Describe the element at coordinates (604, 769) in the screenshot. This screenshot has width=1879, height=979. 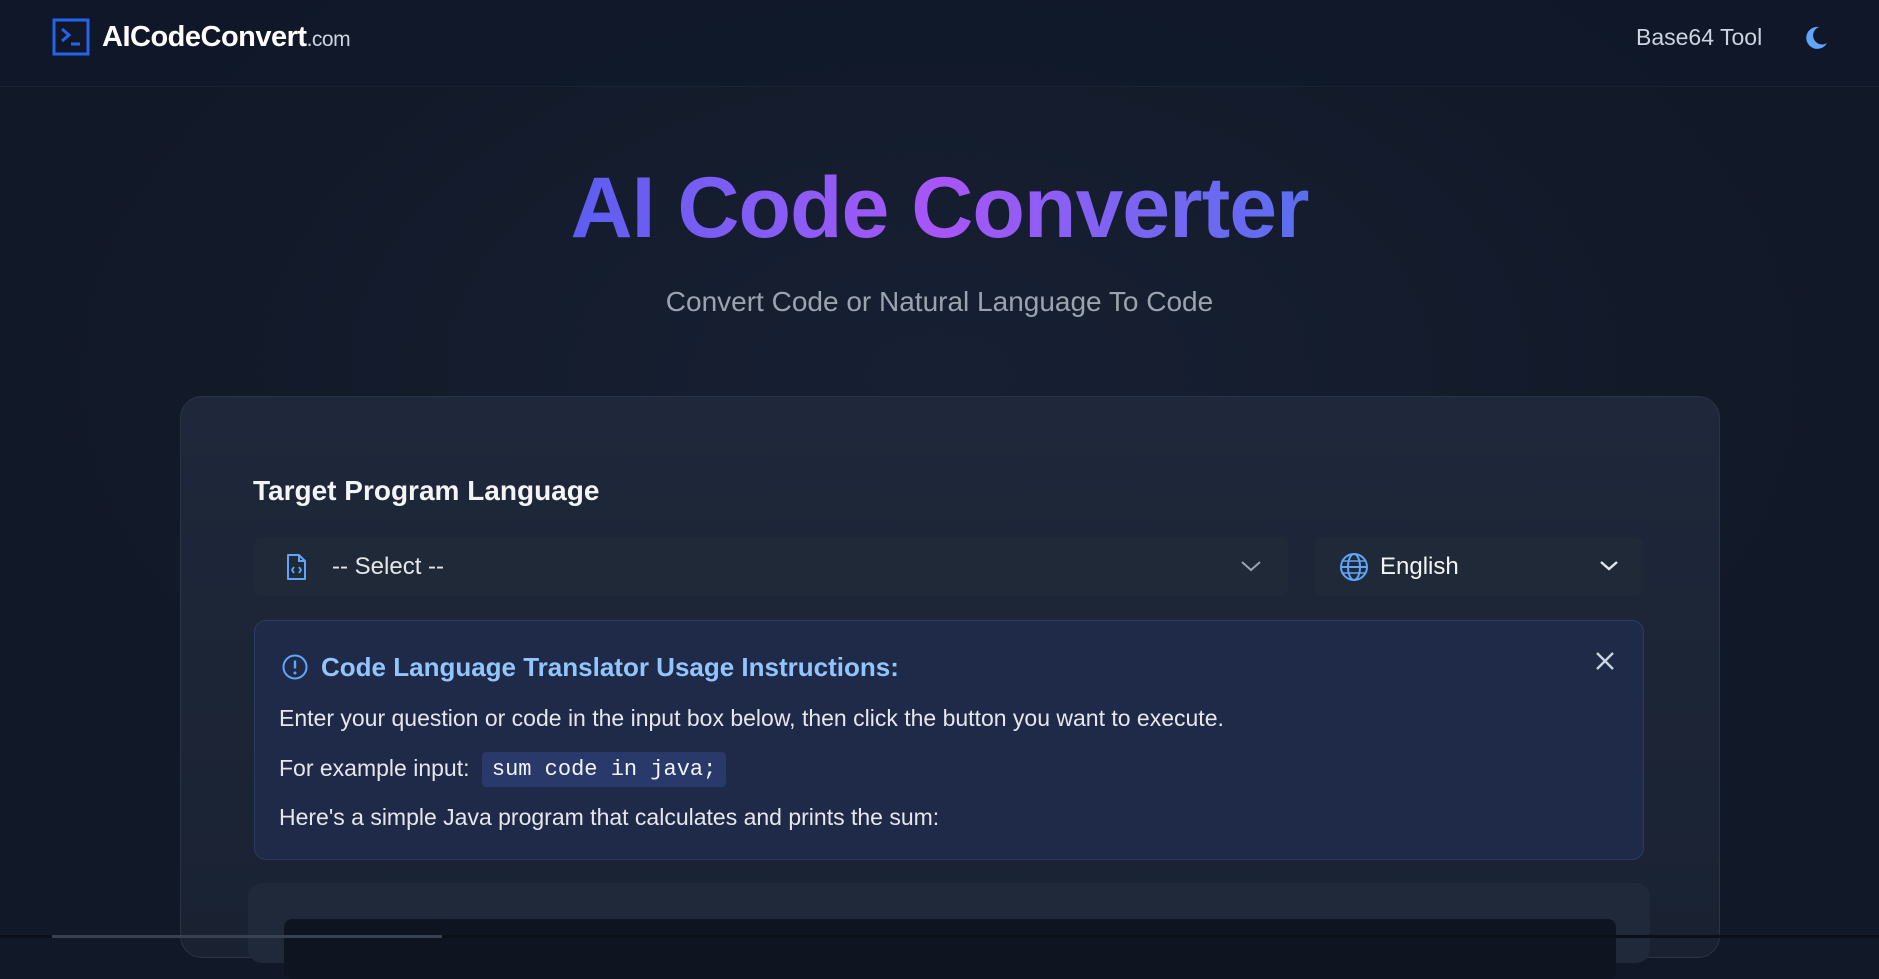
I see `example-code: sum code in java;` at that location.